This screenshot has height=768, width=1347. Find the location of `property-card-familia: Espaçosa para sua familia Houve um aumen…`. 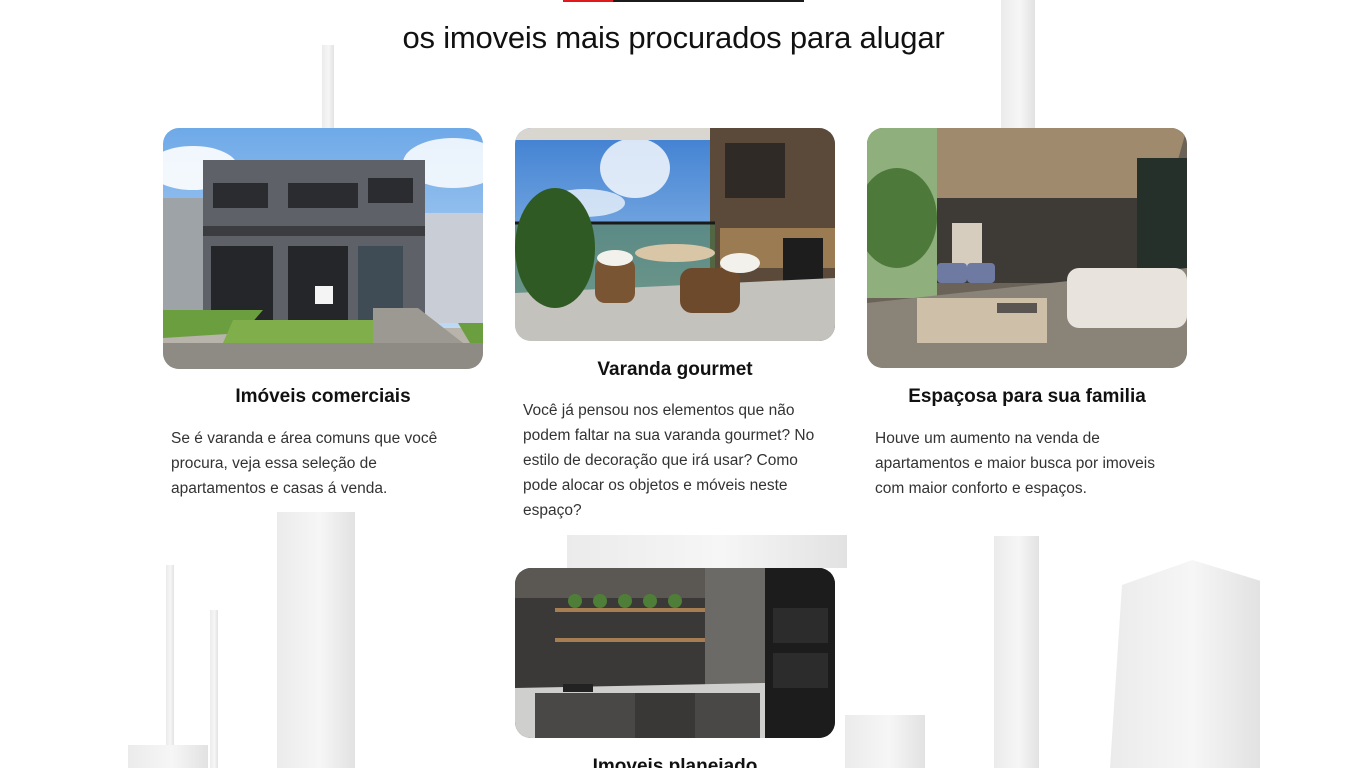

property-card-familia: Espaçosa para sua familia Houve um aumen… is located at coordinates (1027, 314).